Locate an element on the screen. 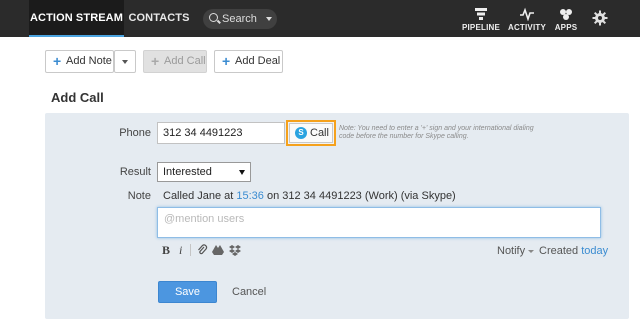 The image size is (640, 328). bold-button: B is located at coordinates (166, 250).